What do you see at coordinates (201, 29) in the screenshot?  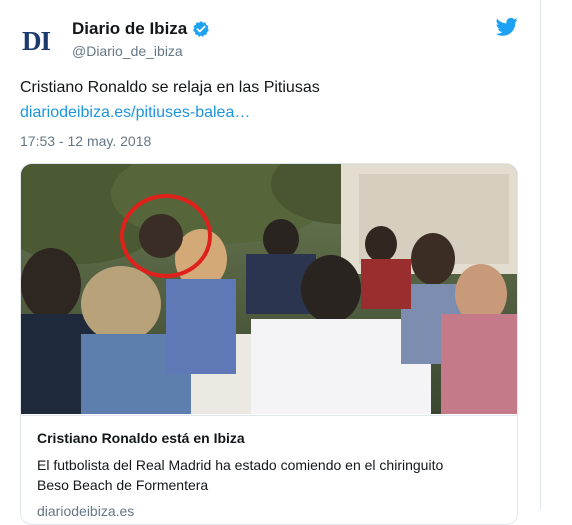 I see `verified-badge-icon` at bounding box center [201, 29].